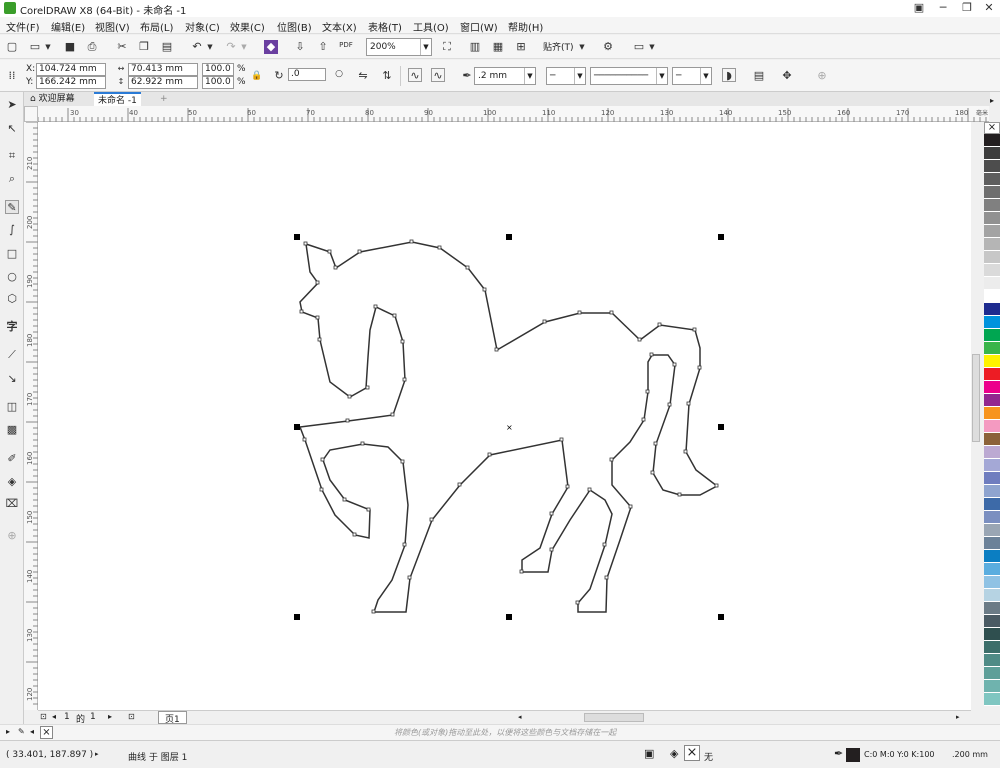  I want to click on text-icon: 字, so click(12, 327).